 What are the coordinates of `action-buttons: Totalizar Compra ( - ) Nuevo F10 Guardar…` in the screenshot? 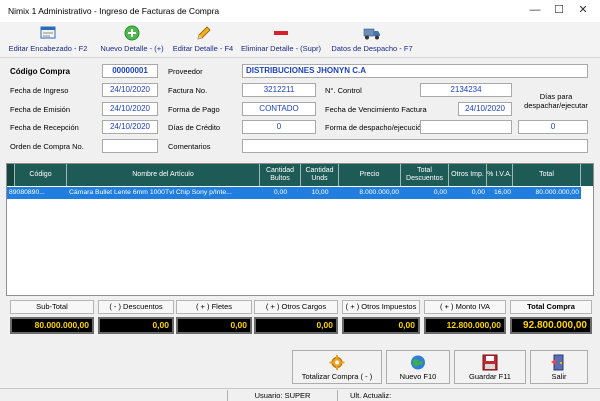 It's located at (300, 366).